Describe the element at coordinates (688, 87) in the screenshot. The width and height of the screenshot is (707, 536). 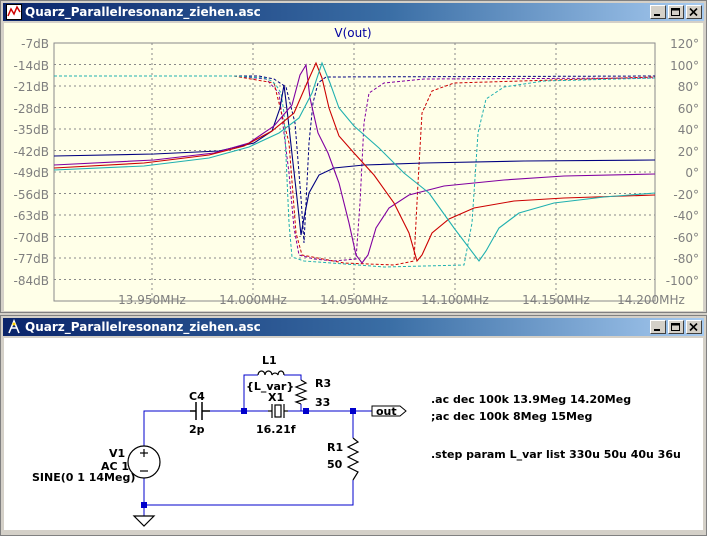
I see `right-tick-label: 80°` at that location.